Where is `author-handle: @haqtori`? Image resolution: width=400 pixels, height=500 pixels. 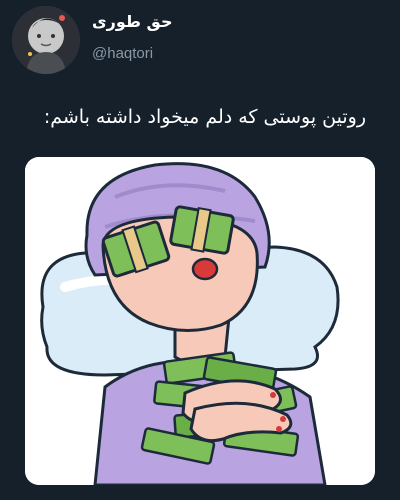 author-handle: @haqtori is located at coordinates (122, 54).